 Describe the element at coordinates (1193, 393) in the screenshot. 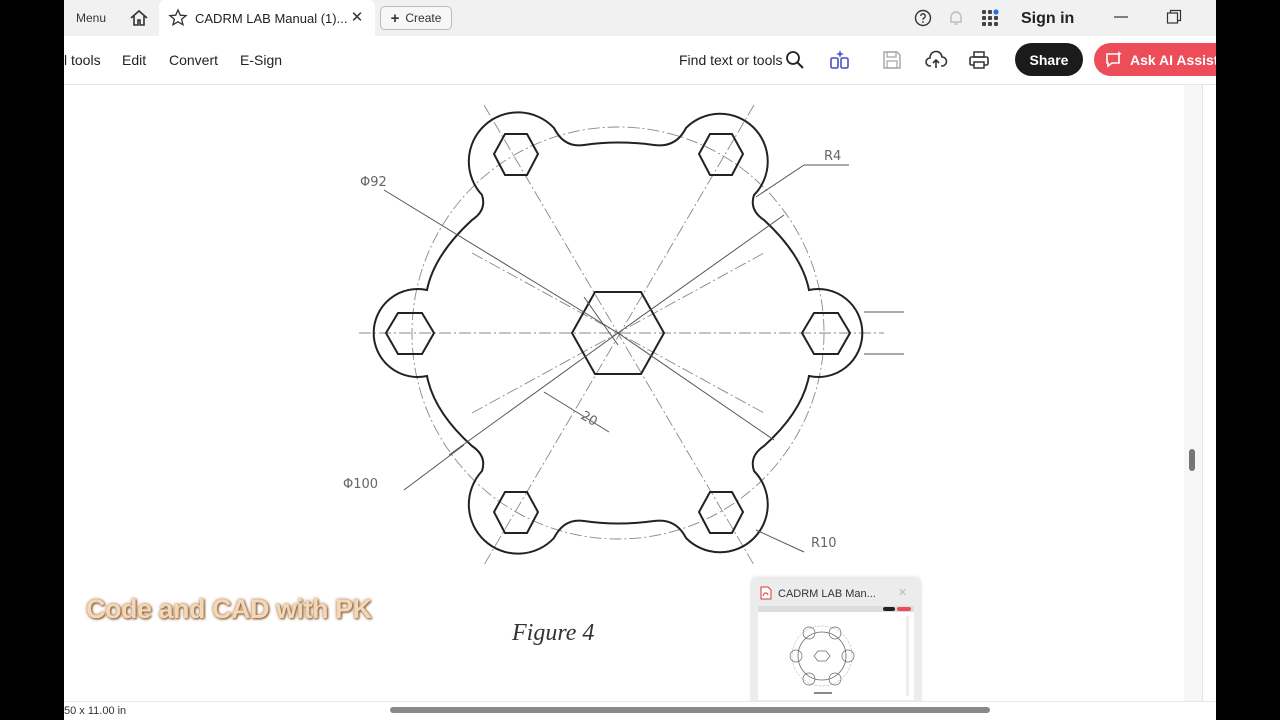

I see `vertical-scroll-track` at that location.